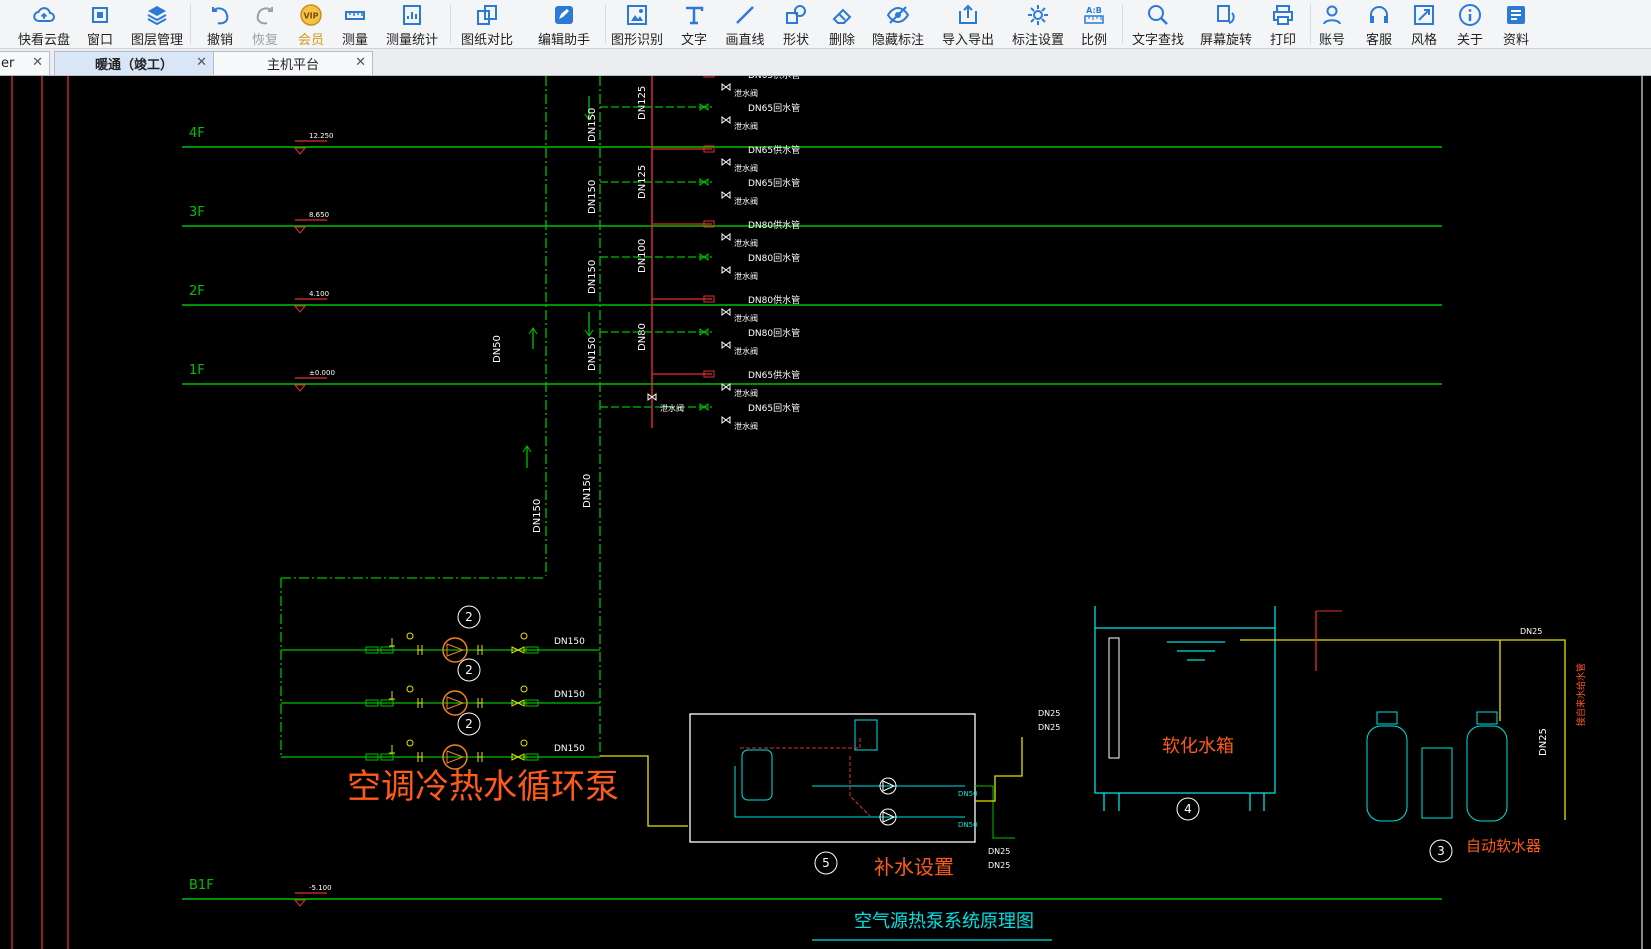 Image resolution: width=1651 pixels, height=949 pixels. What do you see at coordinates (693, 40) in the screenshot?
I see `toolbar-button-label: 文字` at bounding box center [693, 40].